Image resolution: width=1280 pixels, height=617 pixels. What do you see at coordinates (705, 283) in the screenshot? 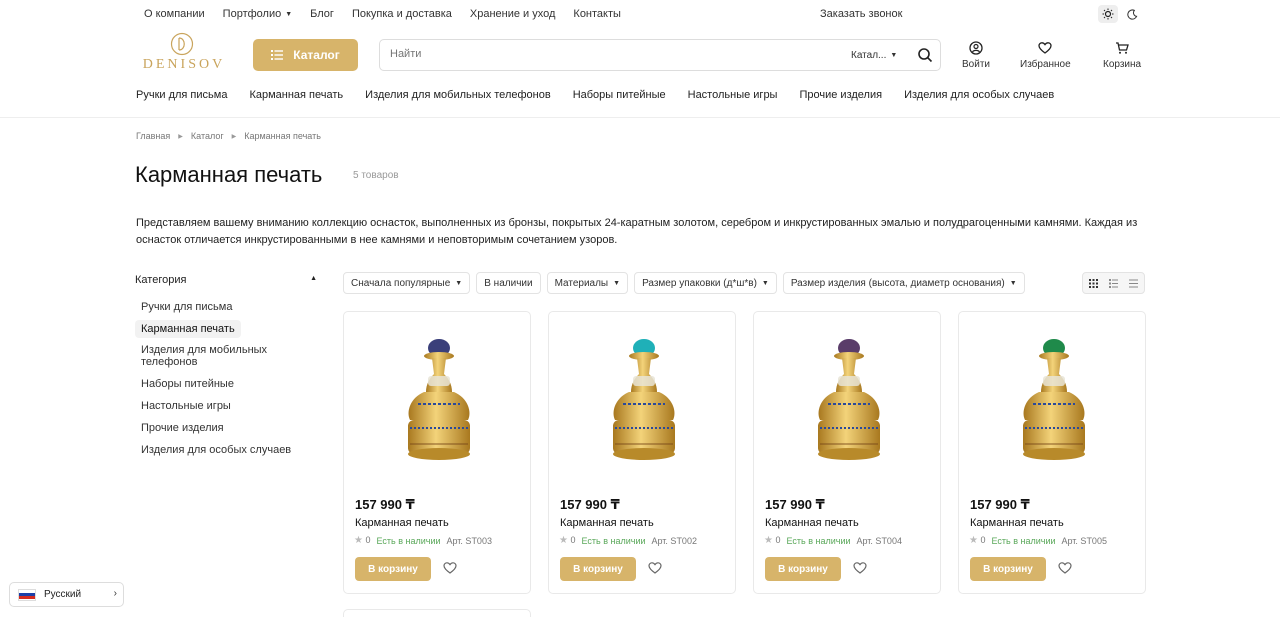
I see `package-size-filter: Размер упаковки (д*ш*в) ▼` at bounding box center [705, 283].